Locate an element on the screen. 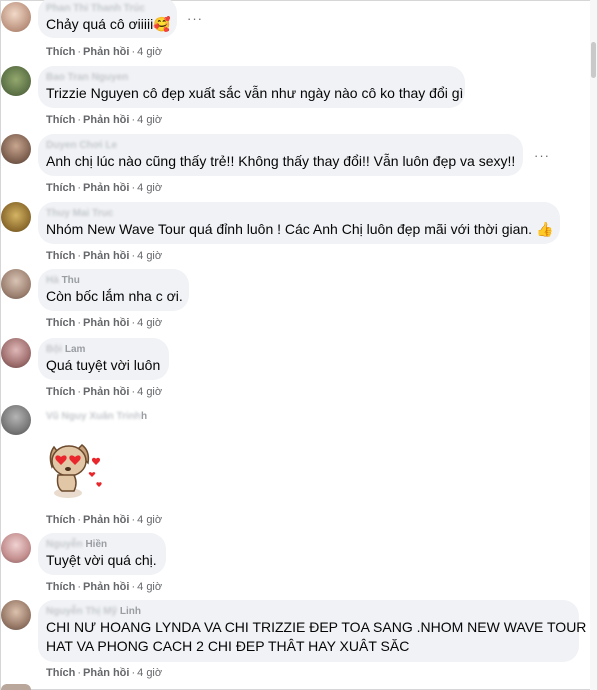  comment-bubble: Phan Thi Thanh Trúc Chảy quá cô ơiiiii🥰 is located at coordinates (107, 19).